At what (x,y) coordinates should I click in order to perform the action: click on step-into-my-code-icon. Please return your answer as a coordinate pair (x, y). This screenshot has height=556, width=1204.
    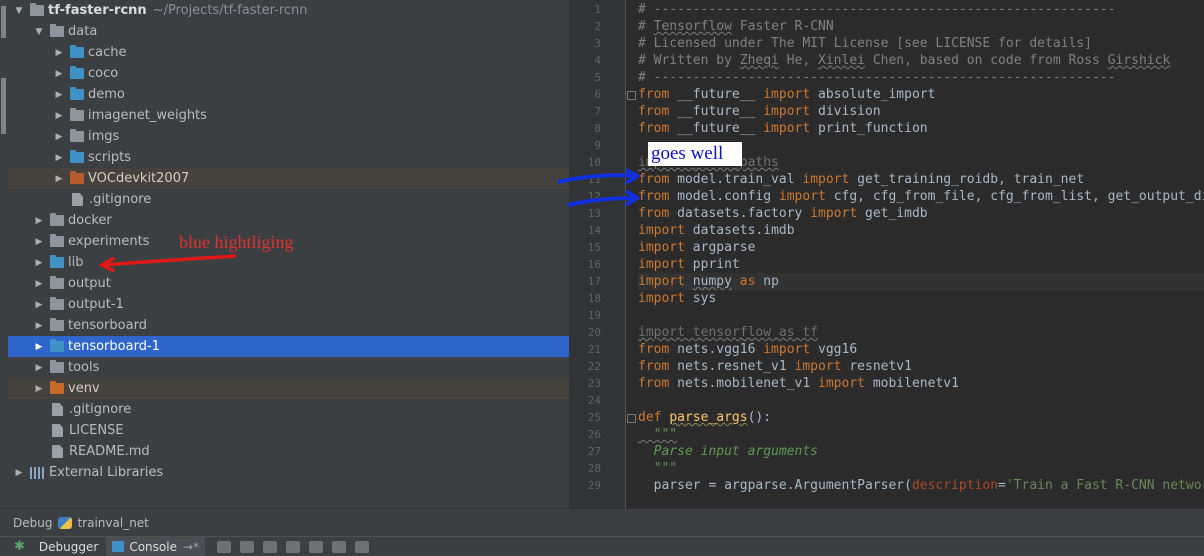
    Looking at the image, I should click on (293, 546).